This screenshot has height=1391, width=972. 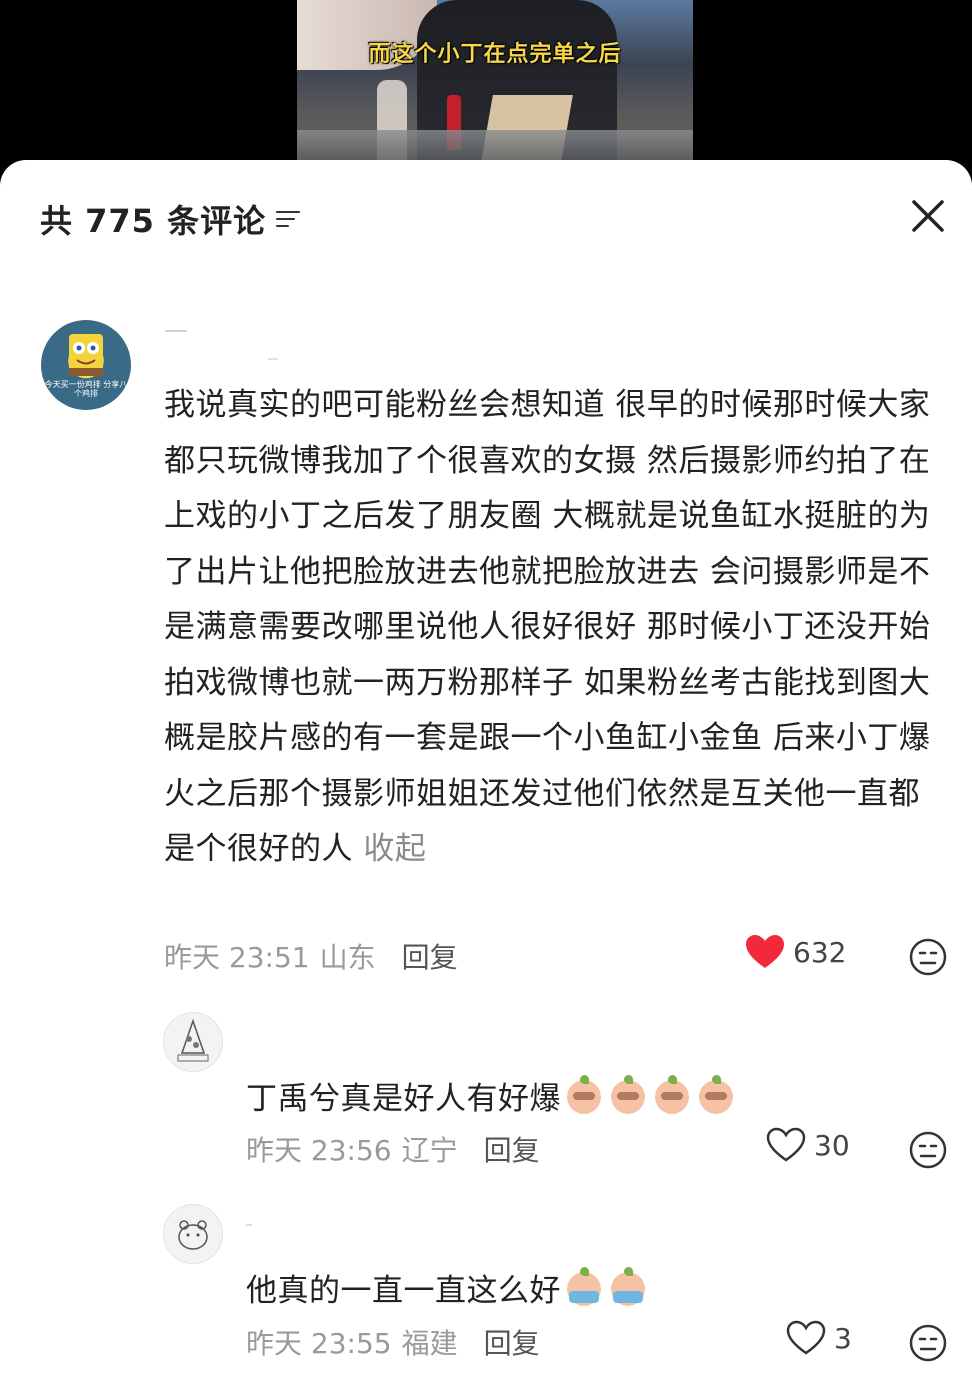 What do you see at coordinates (495, 81) in the screenshot?
I see `video-player: 而这个小丁在点完单之后` at bounding box center [495, 81].